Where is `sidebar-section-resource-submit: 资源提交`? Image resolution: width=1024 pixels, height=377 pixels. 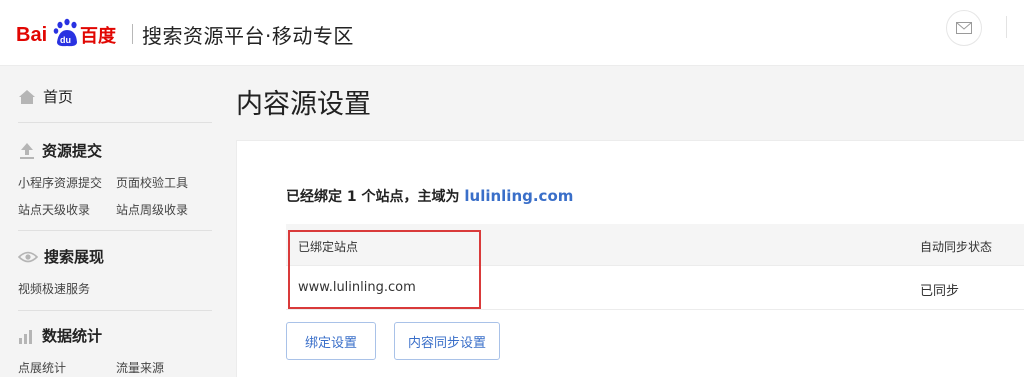 sidebar-section-resource-submit: 资源提交 is located at coordinates (60, 150).